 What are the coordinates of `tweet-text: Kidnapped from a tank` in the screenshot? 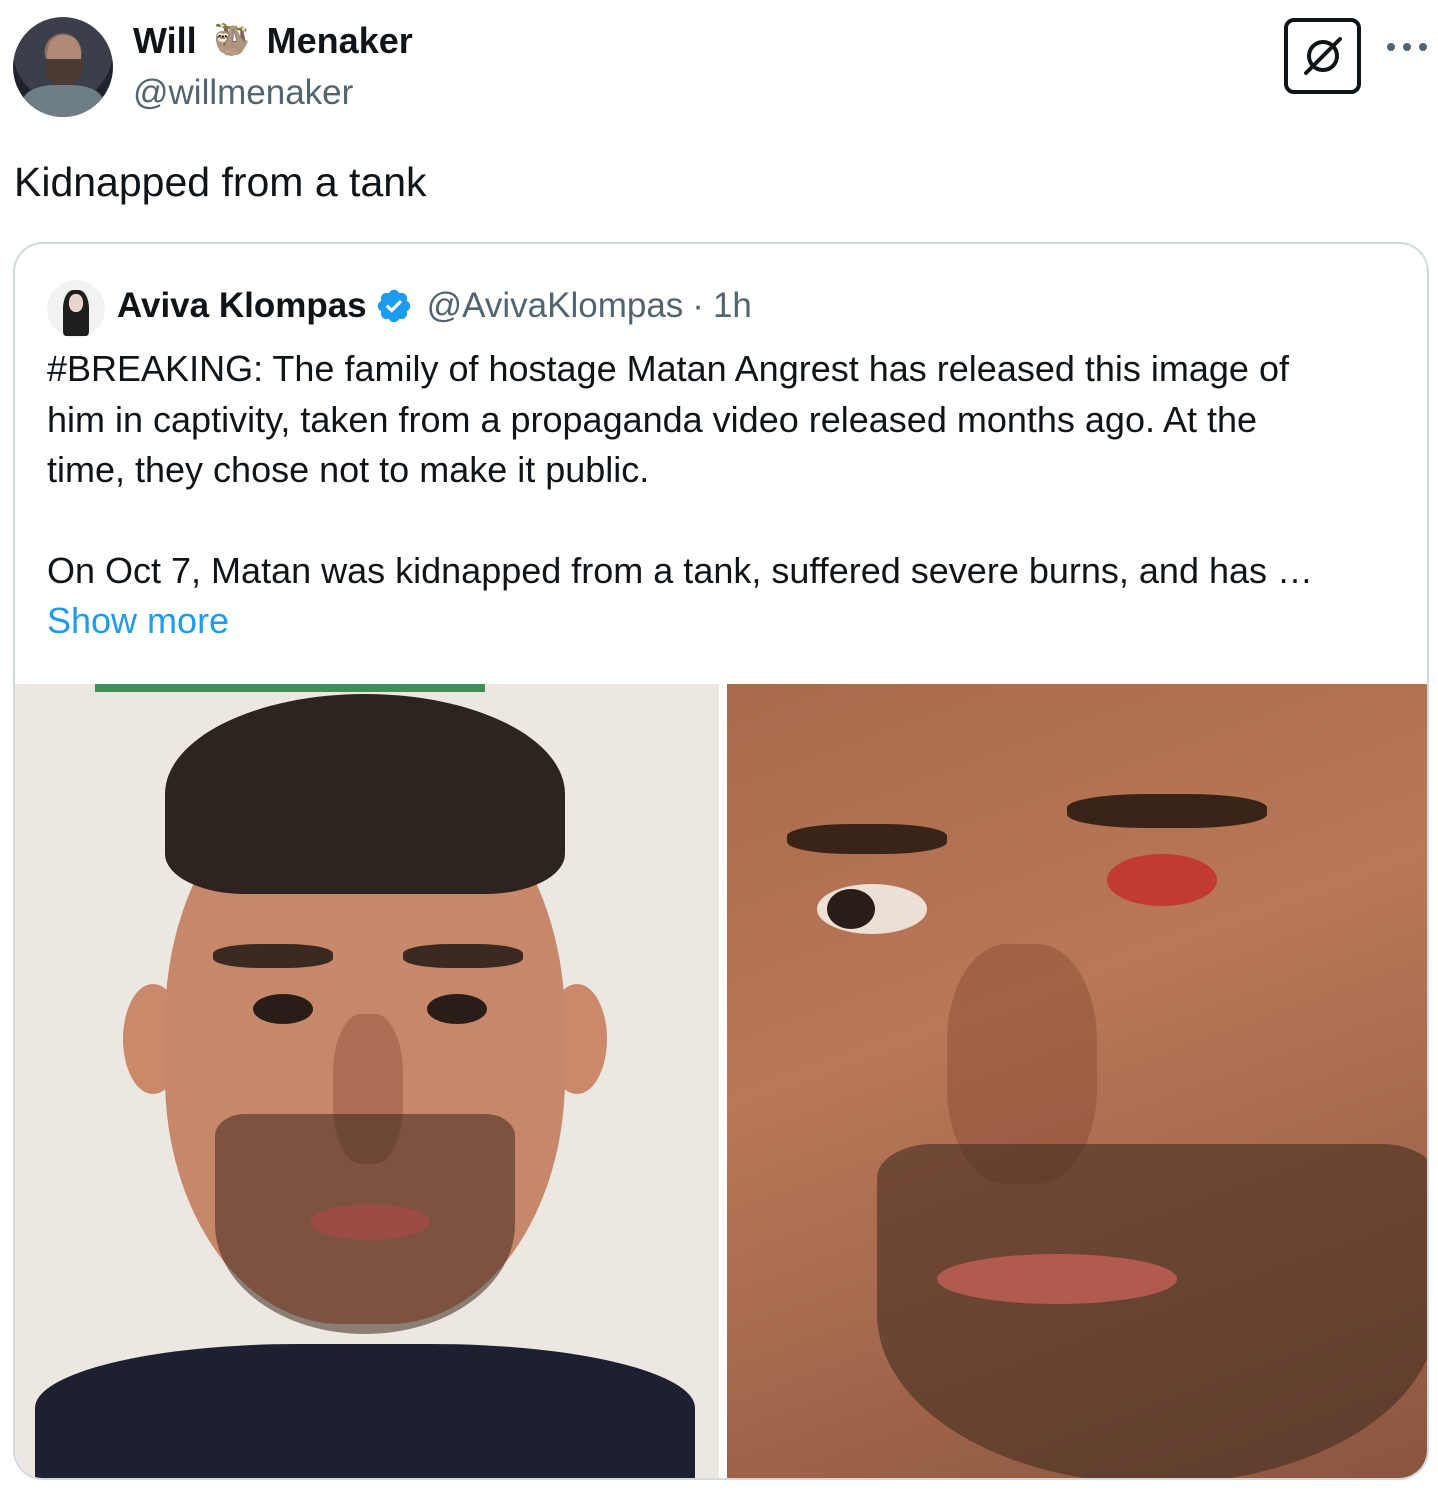 It's located at (220, 182).